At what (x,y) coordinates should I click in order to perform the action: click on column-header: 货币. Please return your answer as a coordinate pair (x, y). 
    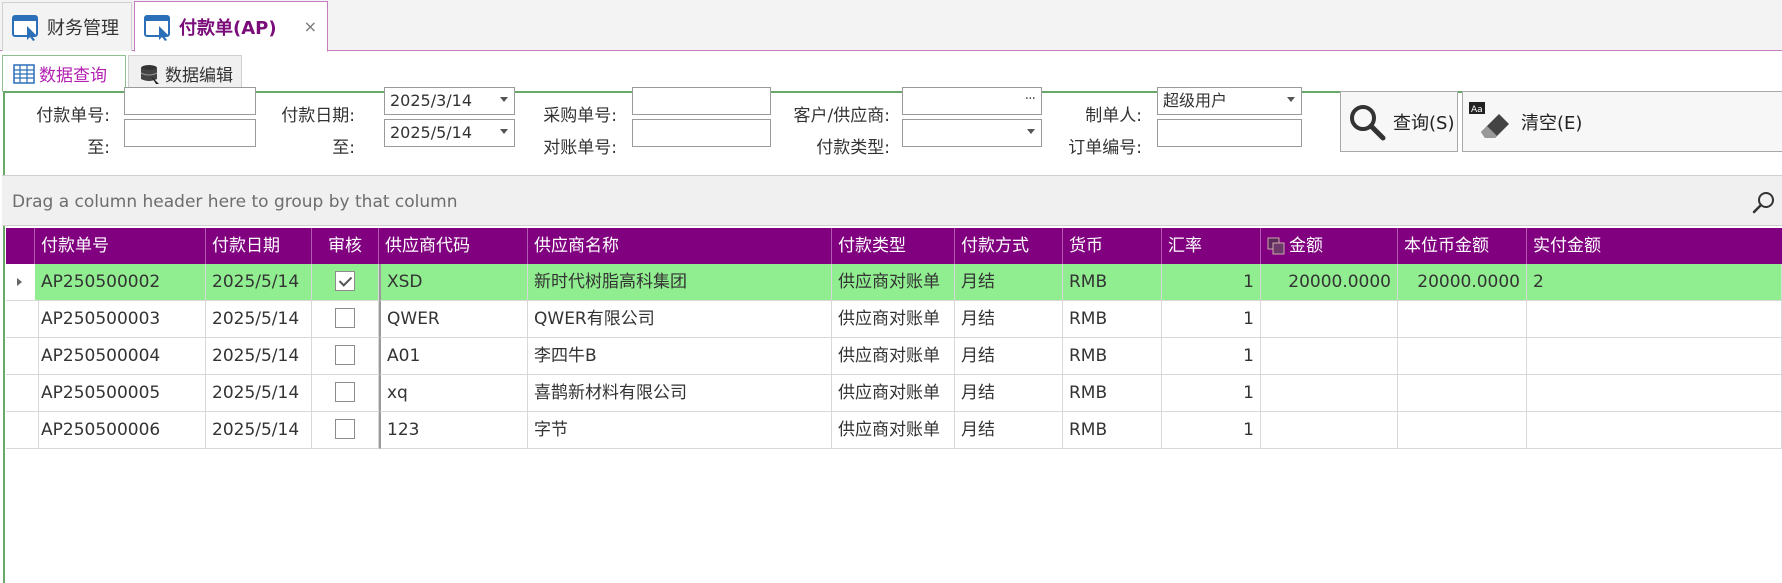
    Looking at the image, I should click on (1112, 246).